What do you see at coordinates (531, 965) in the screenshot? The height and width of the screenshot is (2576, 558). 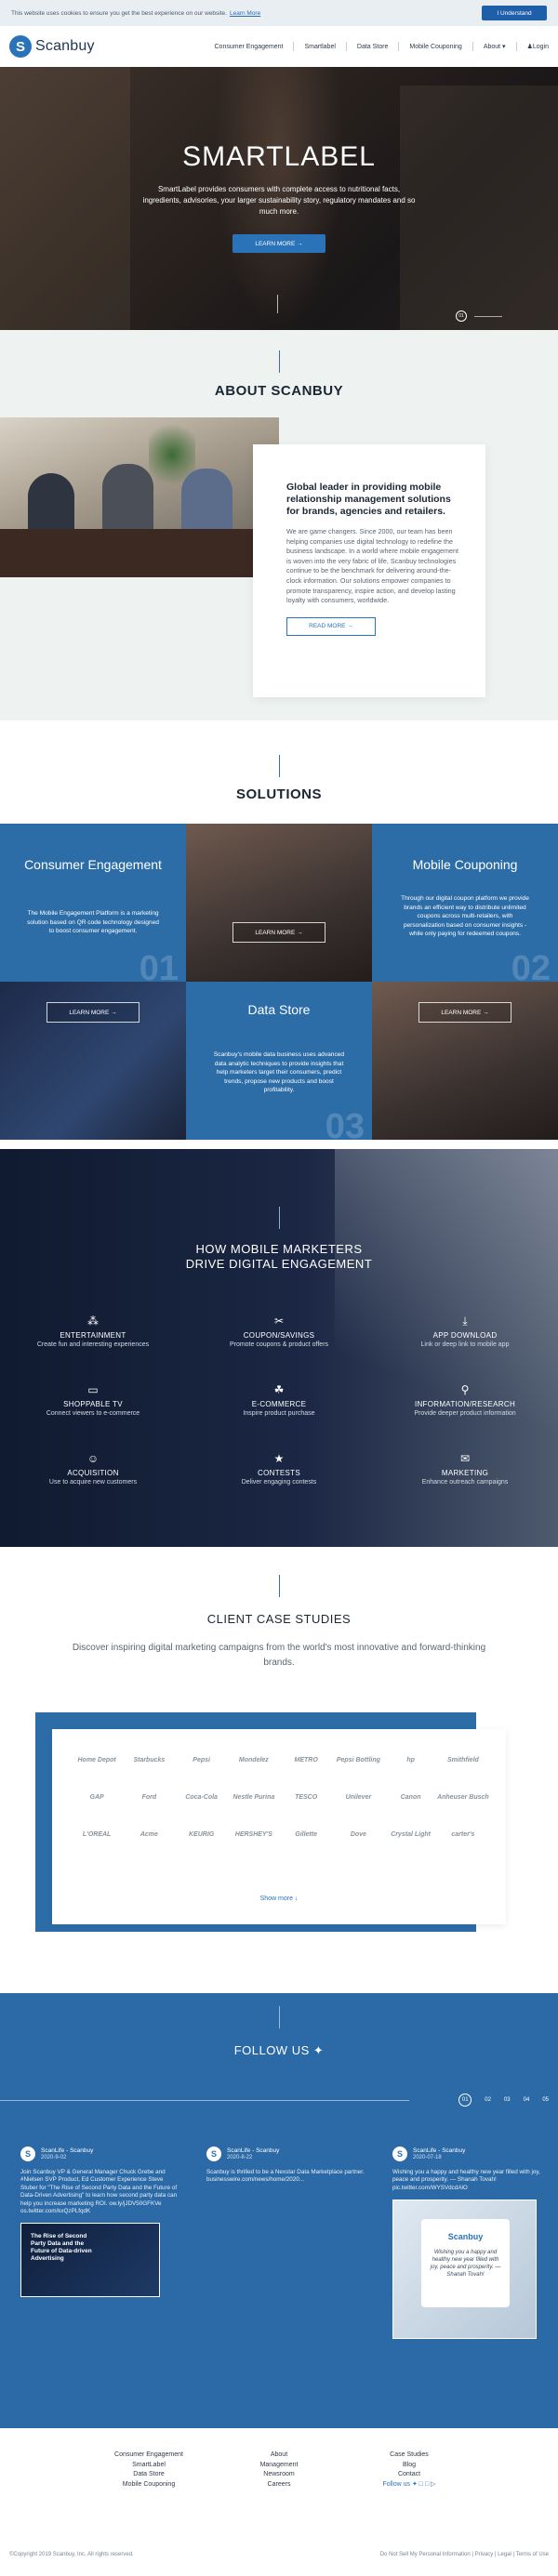 I see `solution-number: 02` at bounding box center [531, 965].